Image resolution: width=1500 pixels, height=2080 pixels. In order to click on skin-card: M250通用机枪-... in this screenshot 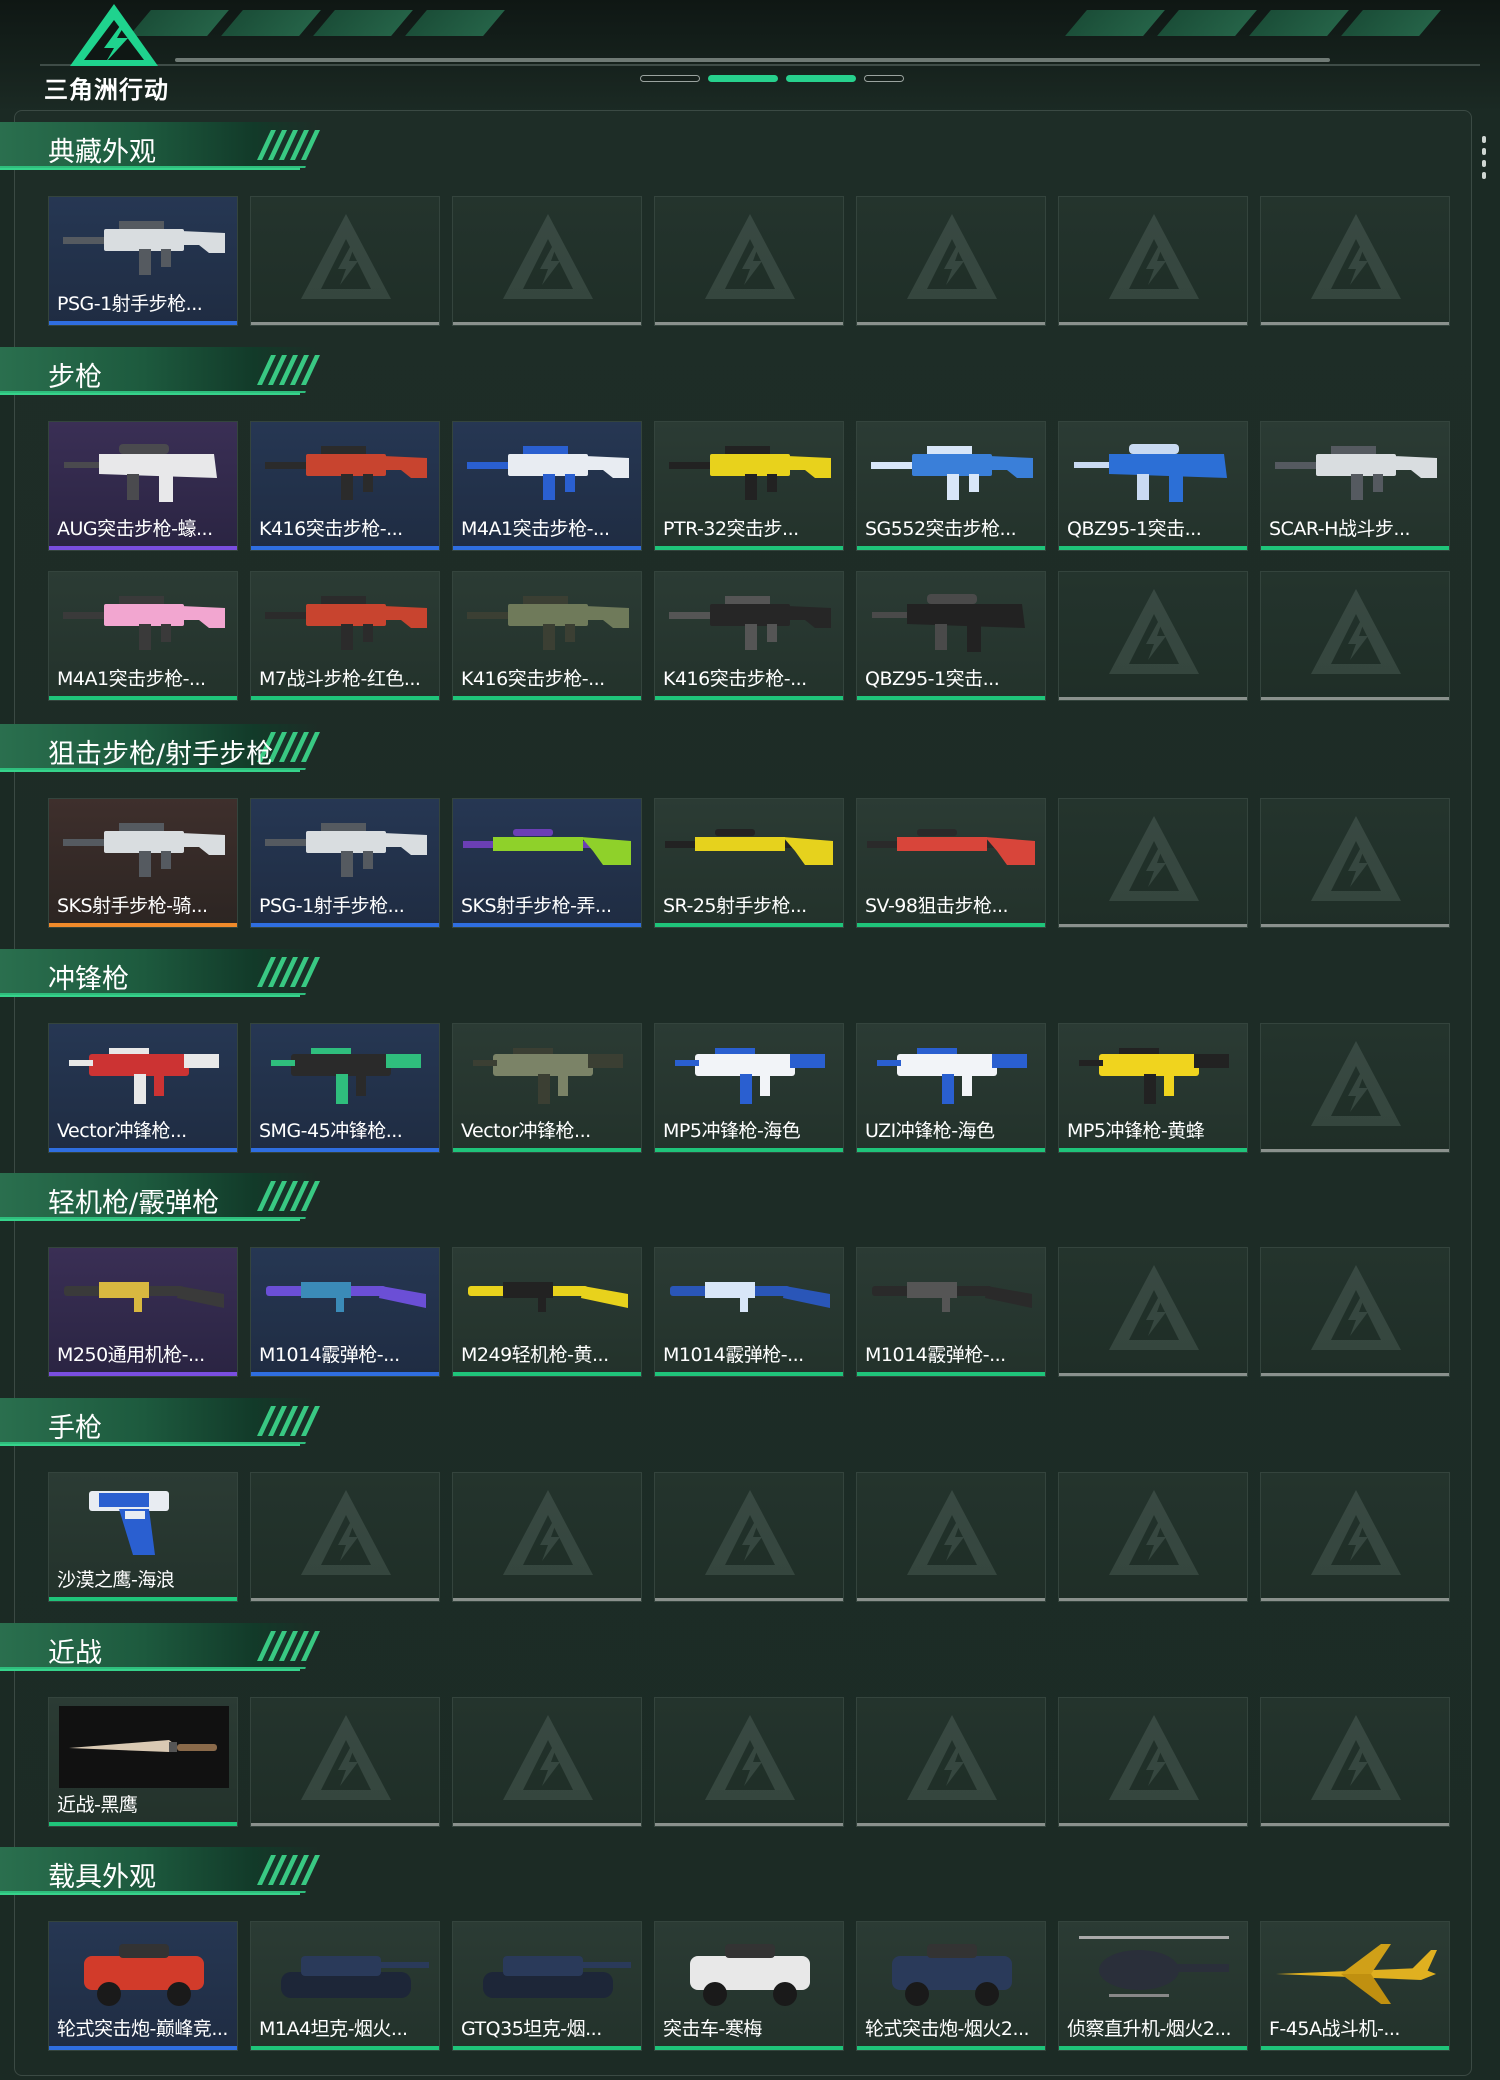, I will do `click(143, 1312)`.